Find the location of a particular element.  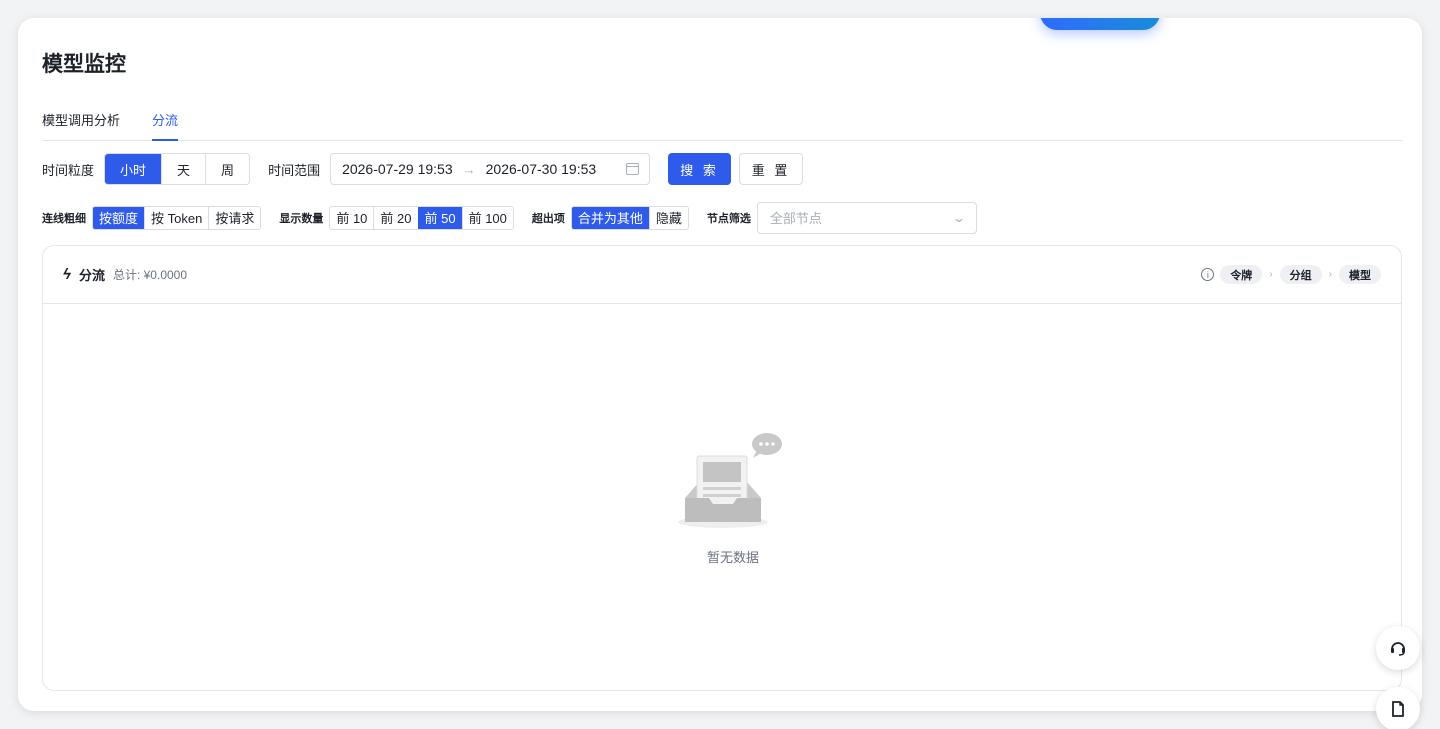

headset-icon is located at coordinates (1398, 649).